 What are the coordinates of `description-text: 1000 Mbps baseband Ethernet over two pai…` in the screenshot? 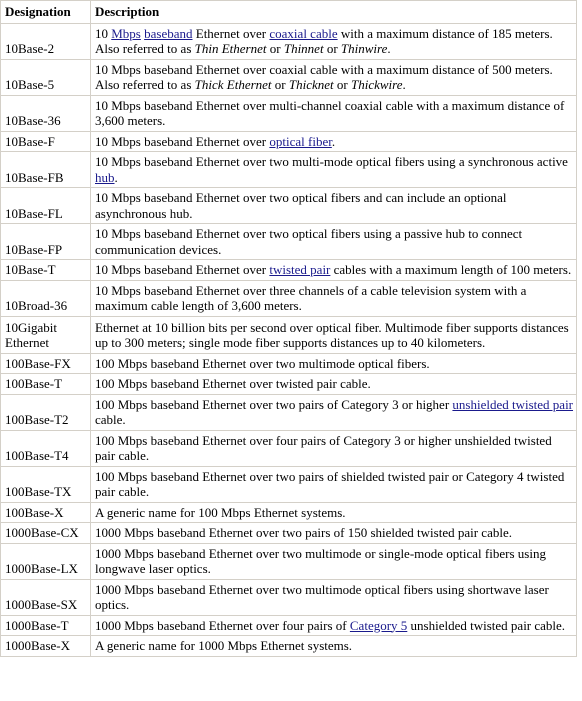 It's located at (303, 532).